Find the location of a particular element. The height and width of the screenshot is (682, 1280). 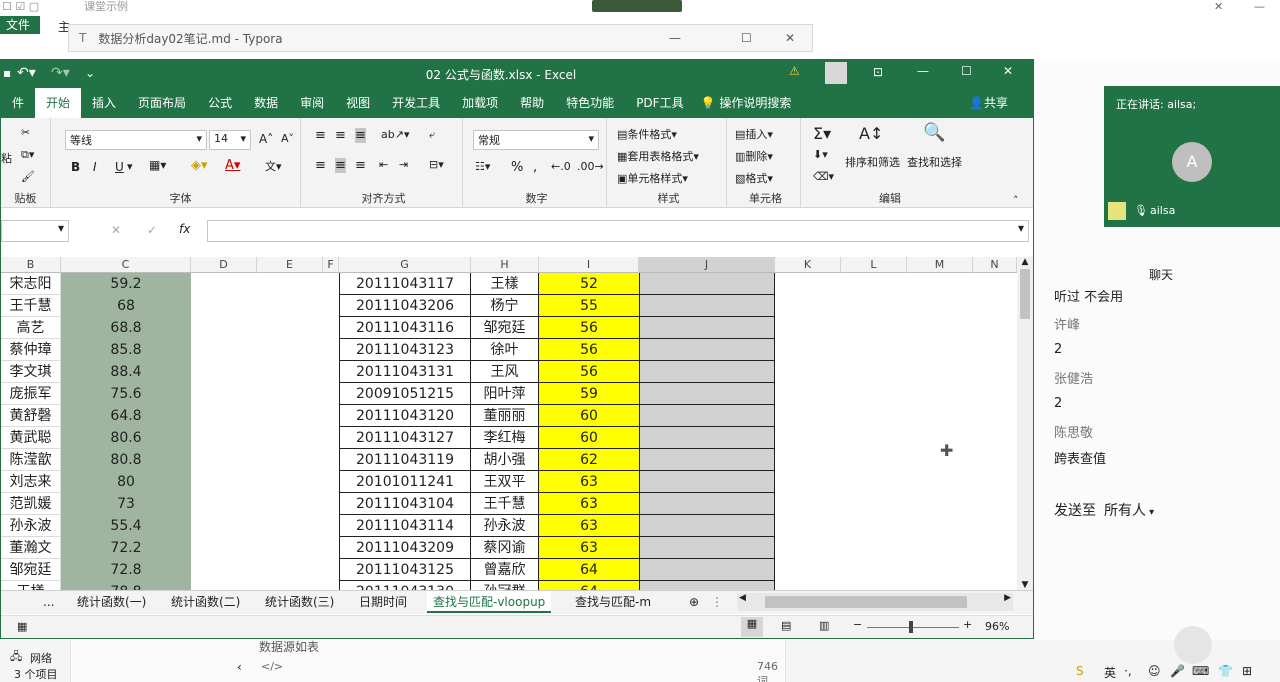

student-id-cell: 20111043131 is located at coordinates (405, 372).